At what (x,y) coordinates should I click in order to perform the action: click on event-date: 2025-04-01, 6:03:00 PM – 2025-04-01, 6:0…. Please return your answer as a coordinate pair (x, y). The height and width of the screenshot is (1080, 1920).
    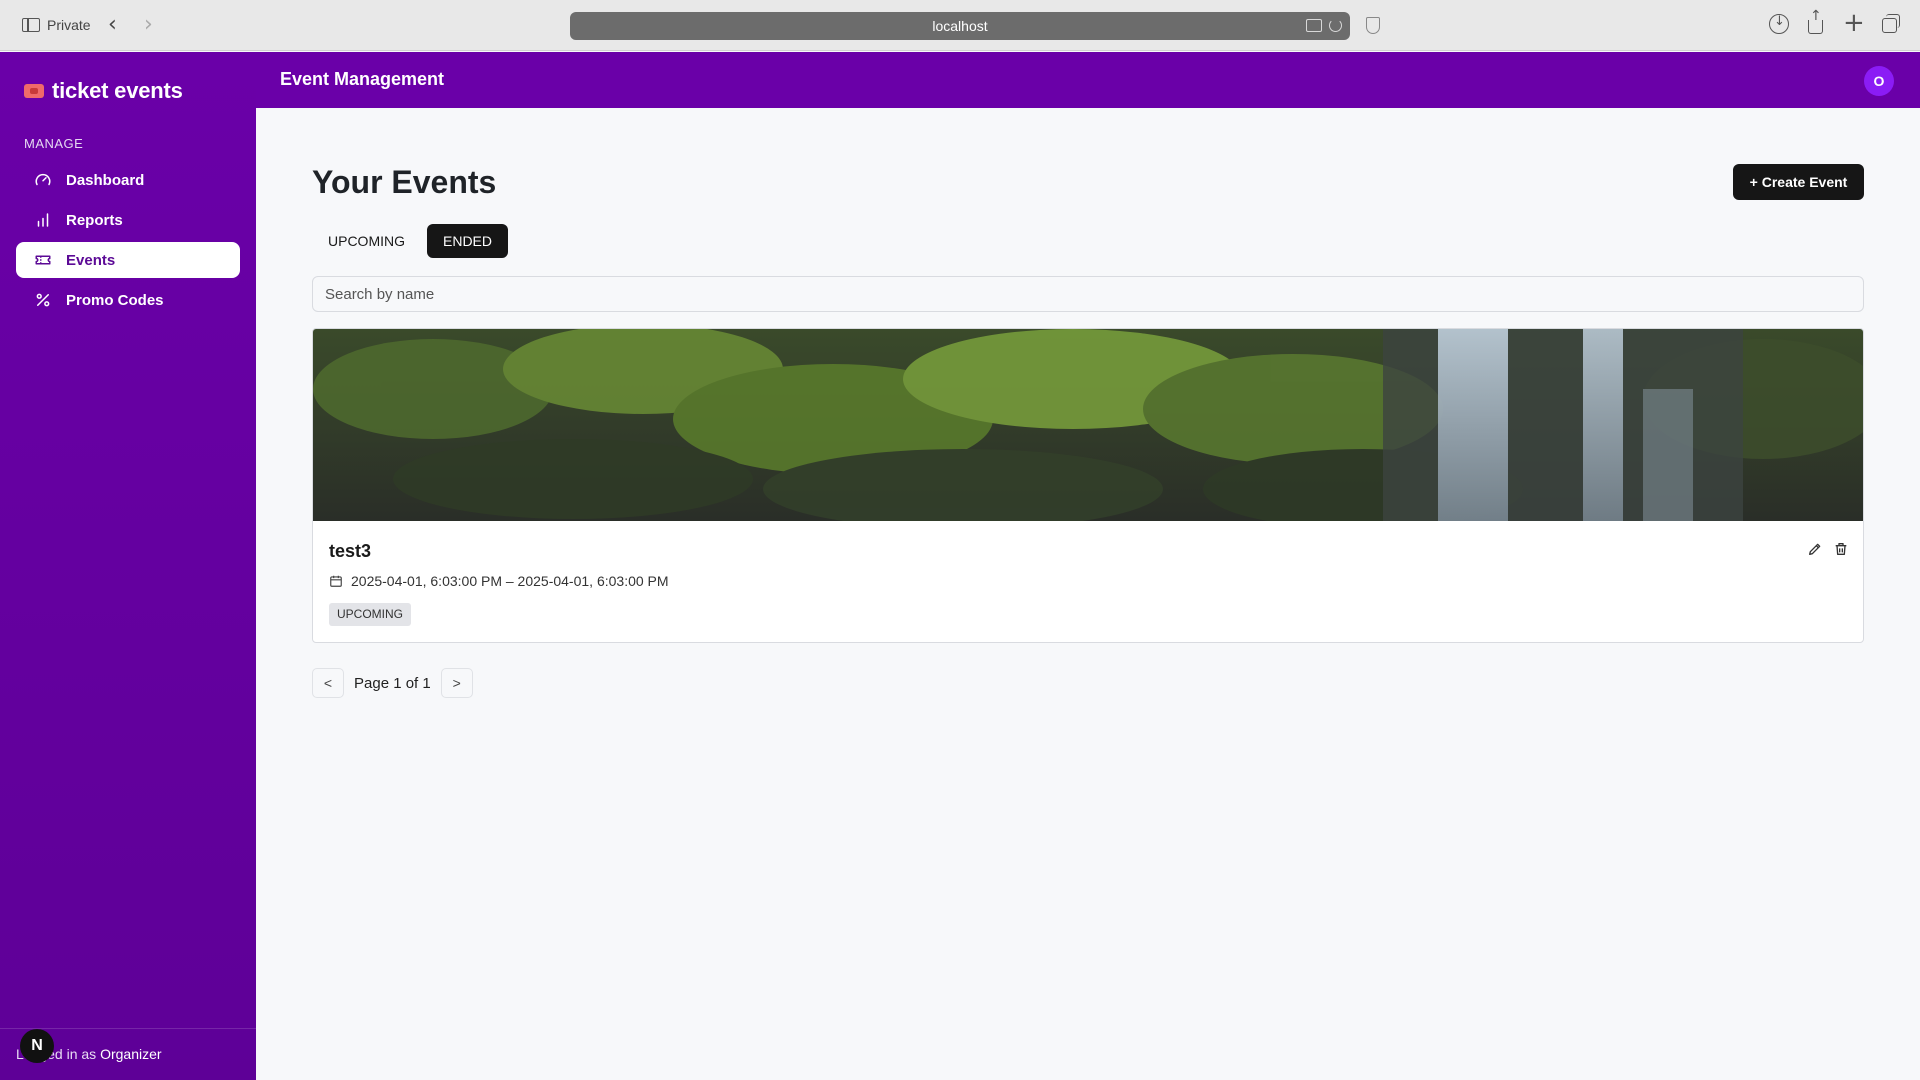
    Looking at the image, I should click on (499, 581).